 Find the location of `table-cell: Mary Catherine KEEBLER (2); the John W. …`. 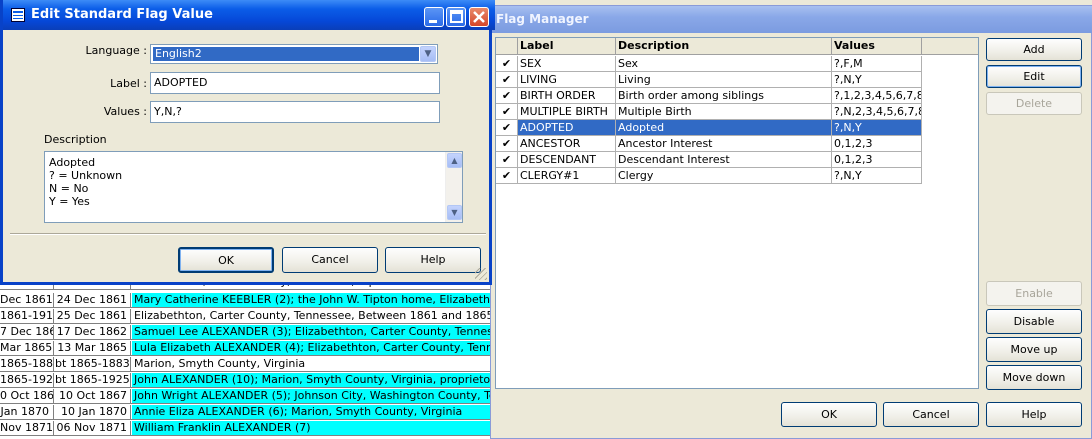

table-cell: Mary Catherine KEEBLER (2); the John W. … is located at coordinates (312, 300).